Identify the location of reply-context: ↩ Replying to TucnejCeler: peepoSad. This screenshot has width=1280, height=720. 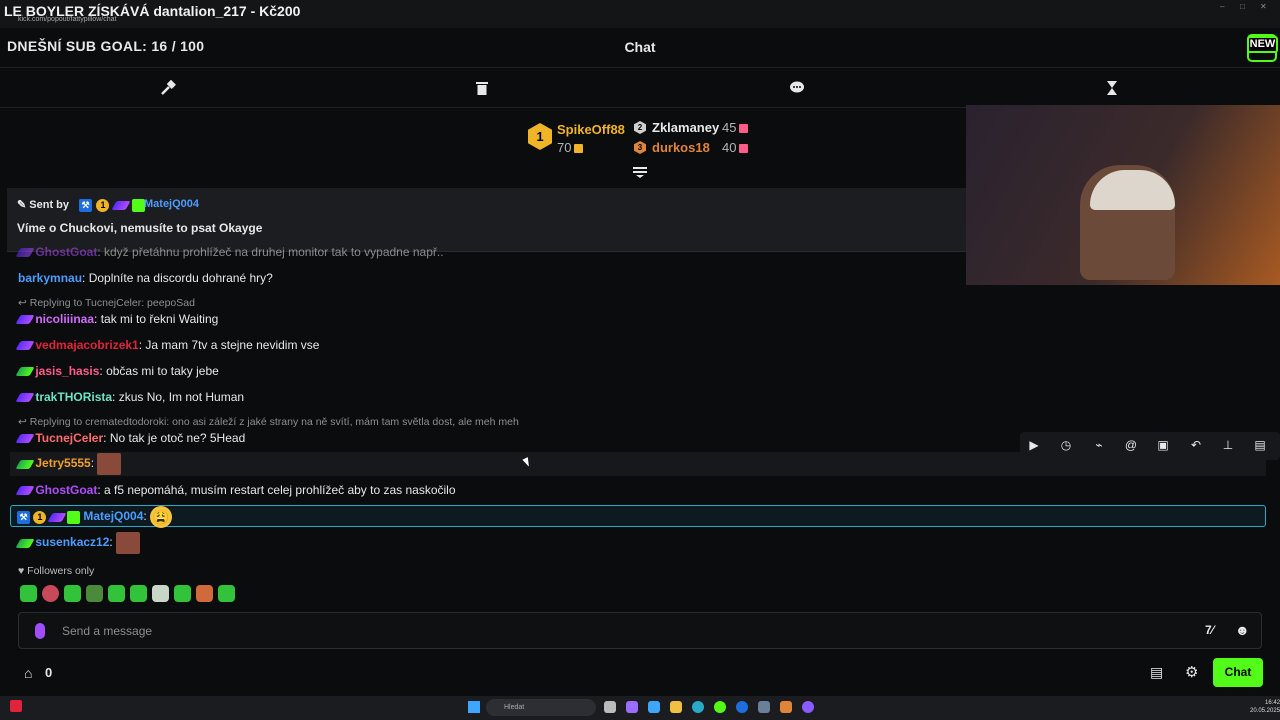
(106, 303).